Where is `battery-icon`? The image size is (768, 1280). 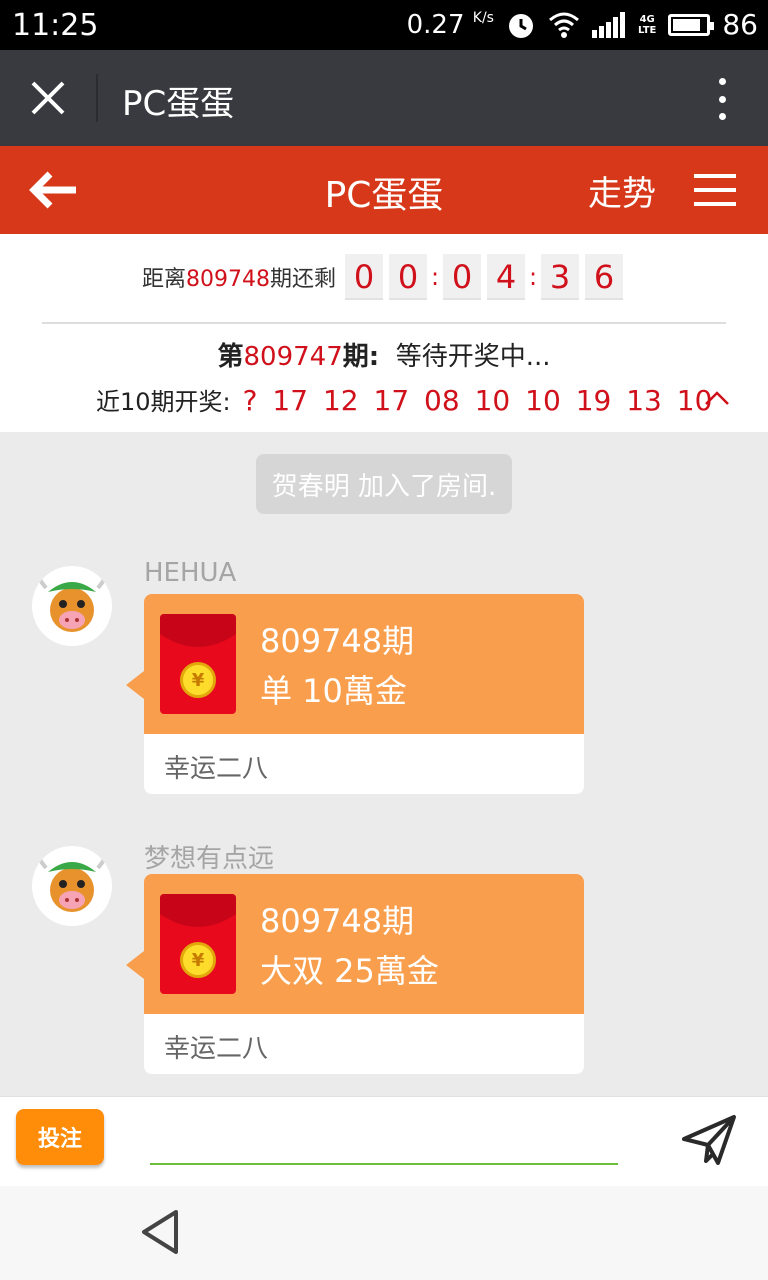
battery-icon is located at coordinates (691, 24).